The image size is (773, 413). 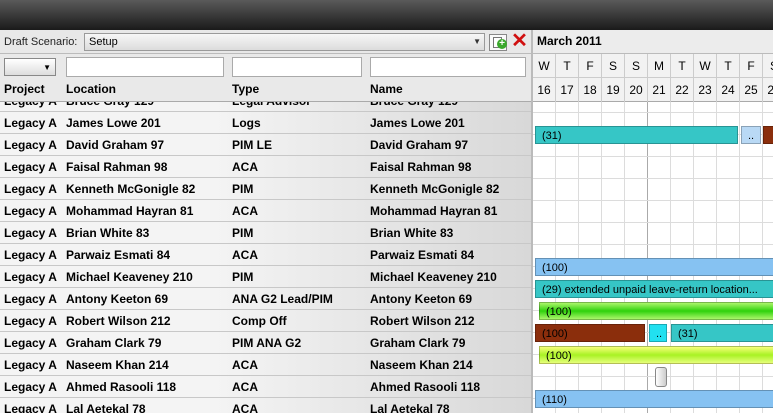 What do you see at coordinates (653, 42) in the screenshot?
I see `calendar-month-header: March 2011` at bounding box center [653, 42].